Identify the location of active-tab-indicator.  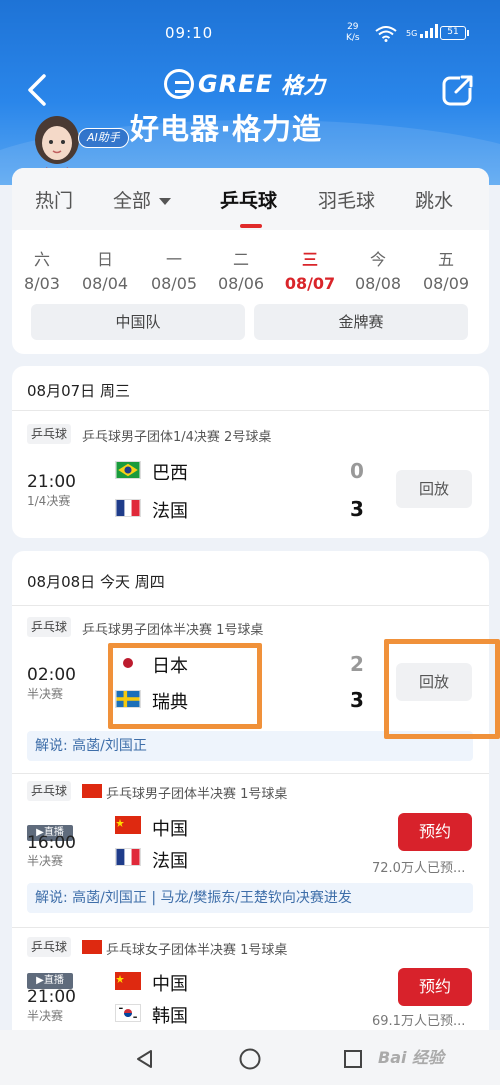
(251, 226).